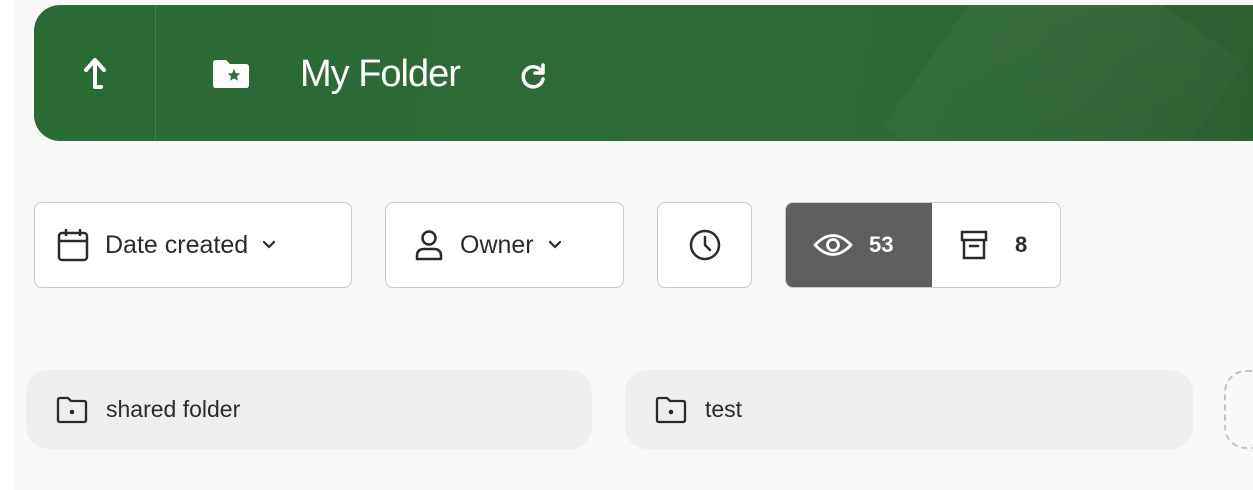 This screenshot has width=1253, height=490. Describe the element at coordinates (996, 245) in the screenshot. I see `archived-items-tab: 8` at that location.